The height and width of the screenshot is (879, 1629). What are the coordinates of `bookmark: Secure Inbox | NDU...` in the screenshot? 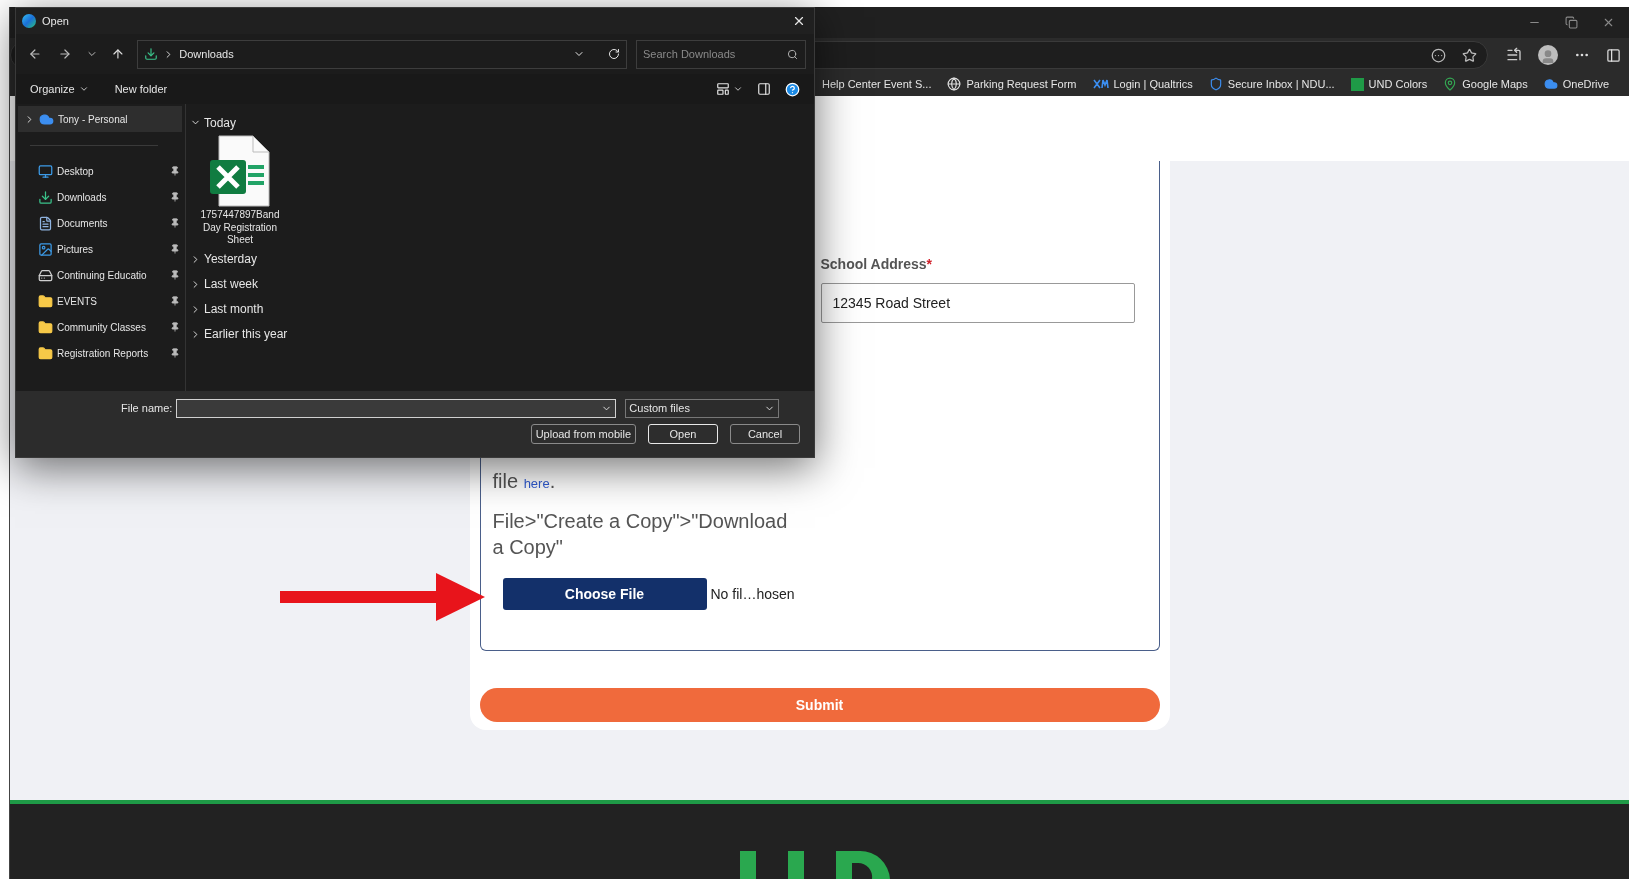 It's located at (1271, 84).